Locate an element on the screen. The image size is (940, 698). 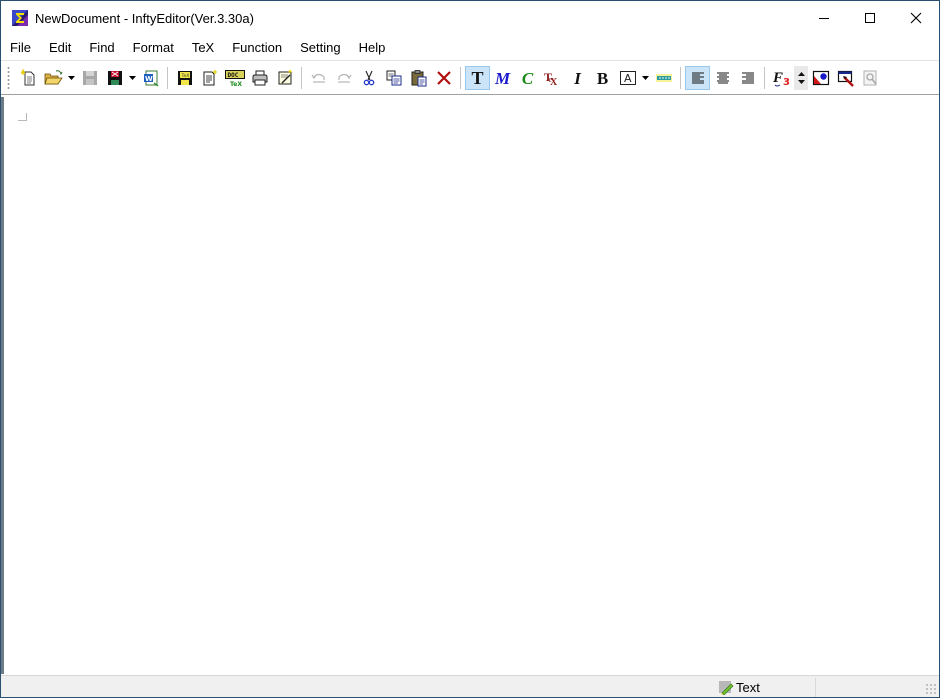
align-left-icon is located at coordinates (697, 78).